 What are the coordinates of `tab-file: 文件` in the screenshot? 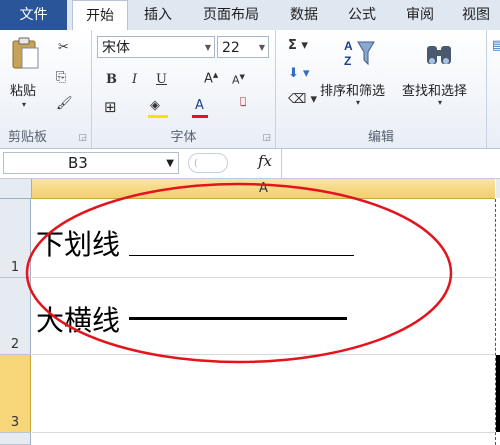 It's located at (33, 15).